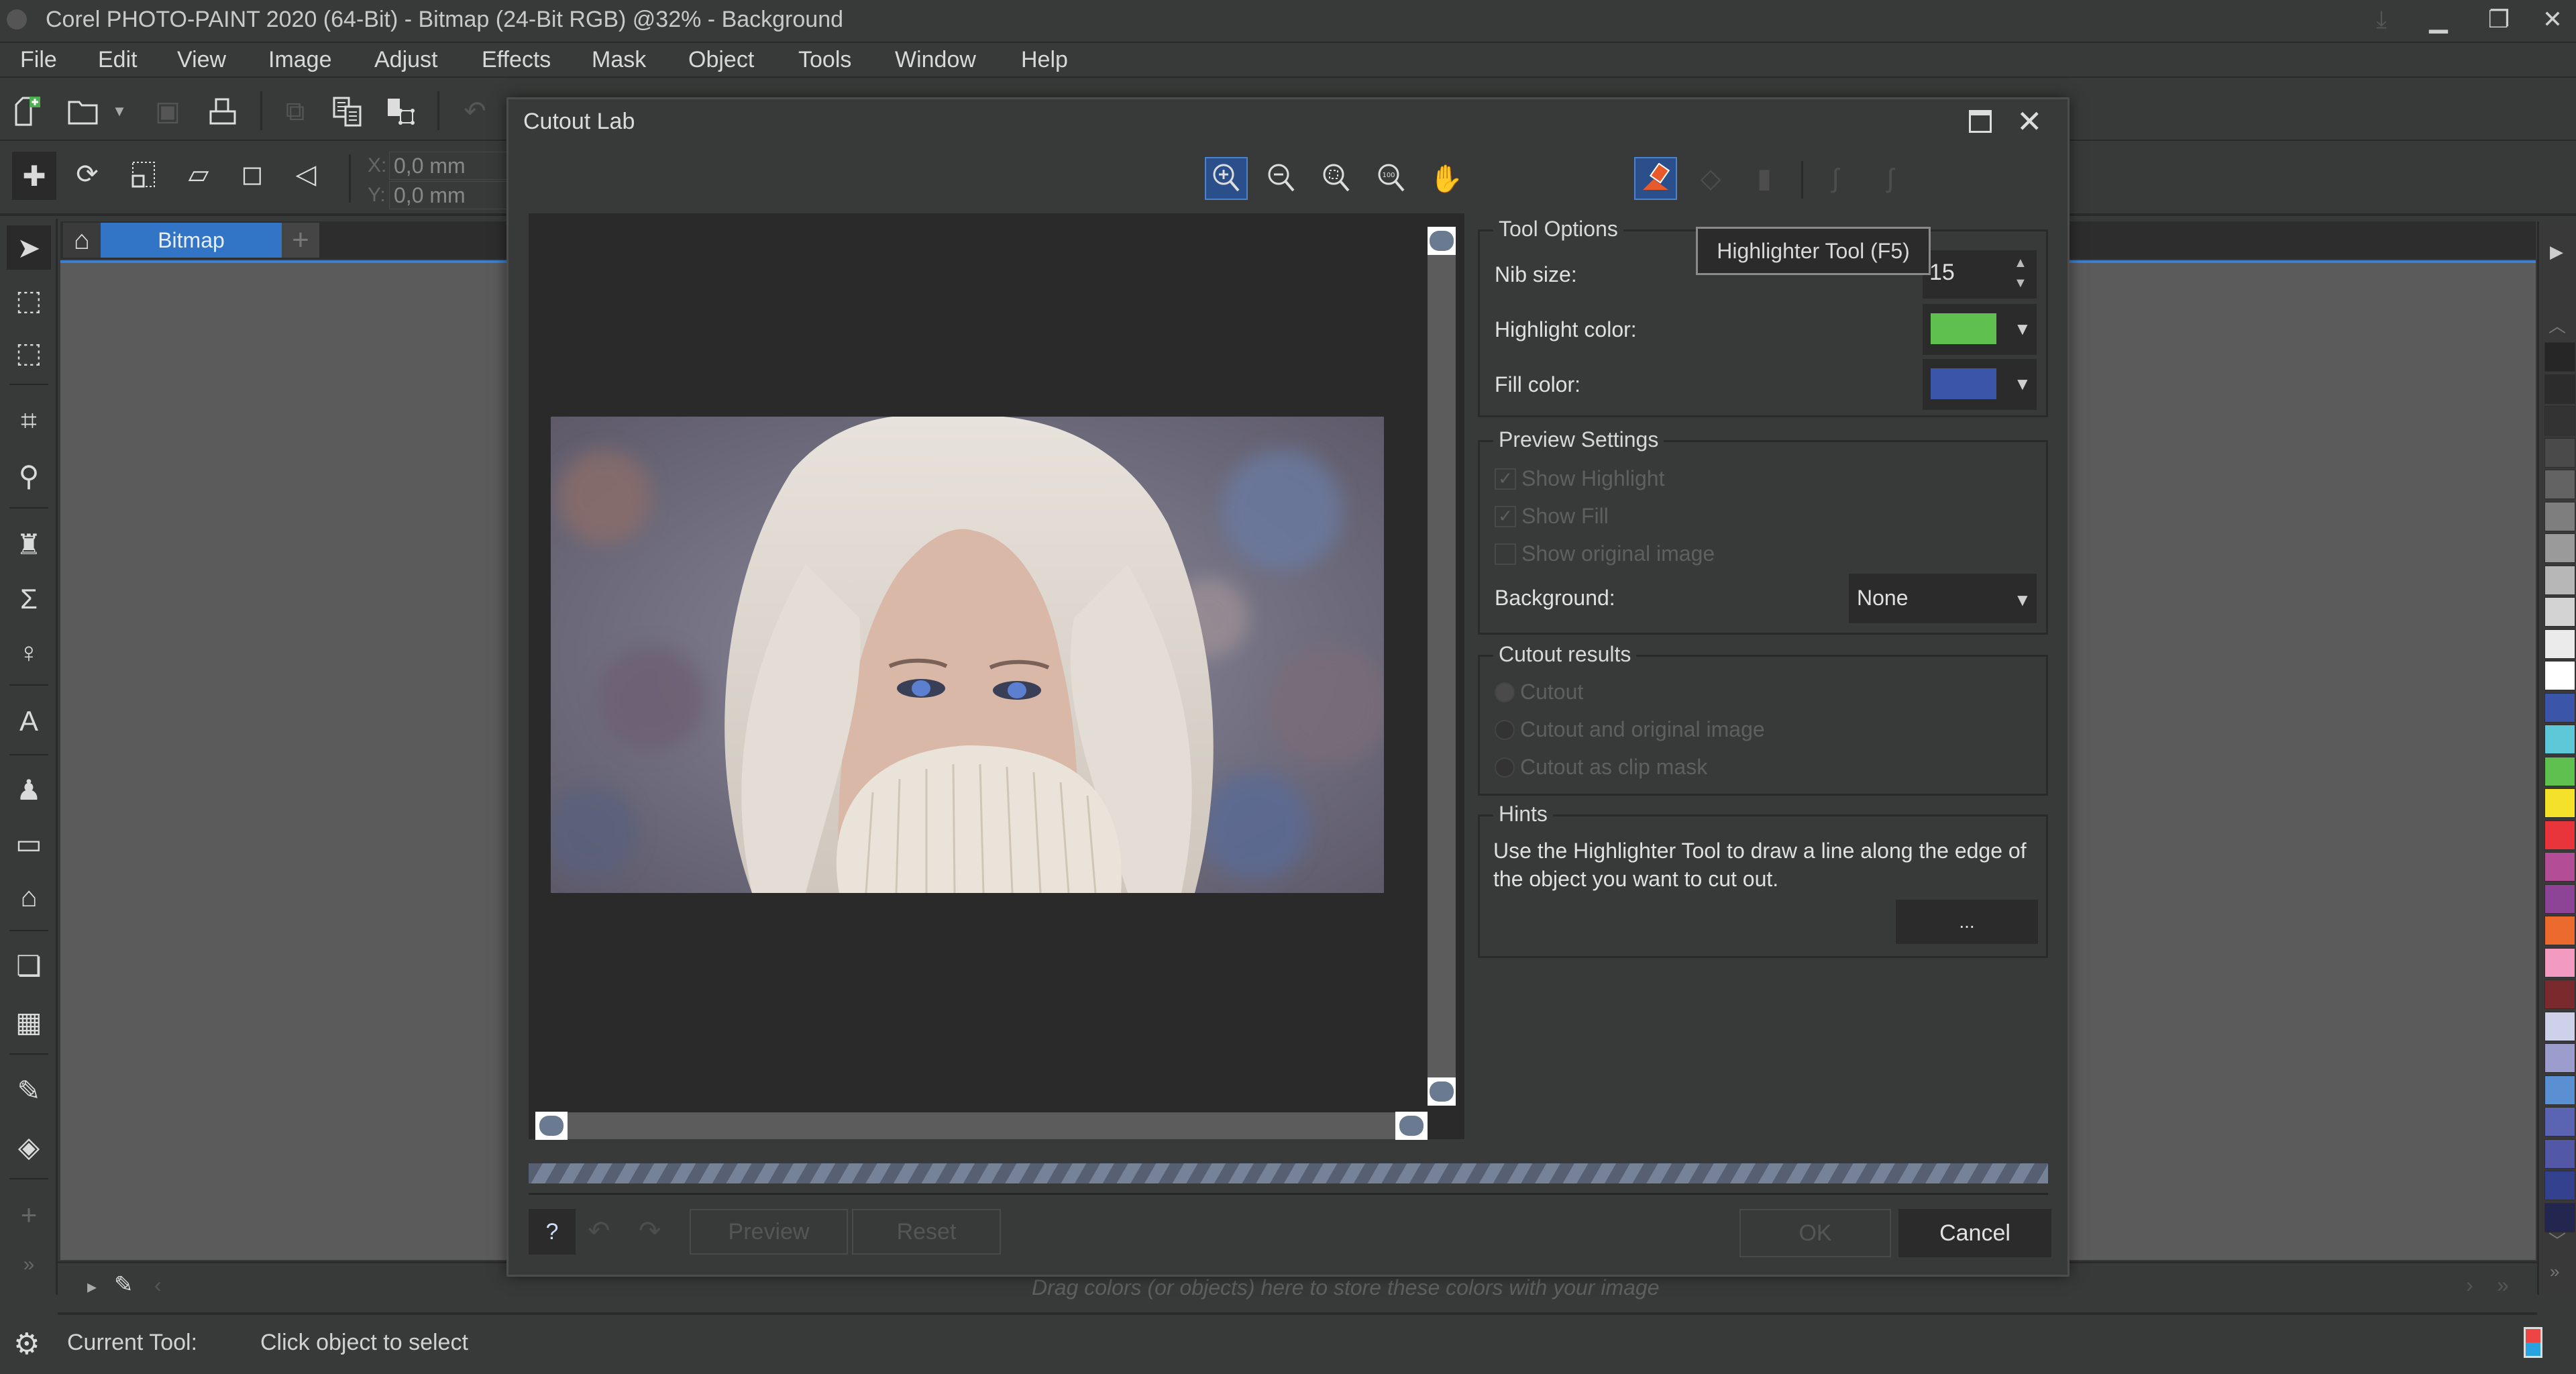 This screenshot has height=1374, width=2576. Describe the element at coordinates (26, 1344) in the screenshot. I see `gear-icon: ⚙` at that location.